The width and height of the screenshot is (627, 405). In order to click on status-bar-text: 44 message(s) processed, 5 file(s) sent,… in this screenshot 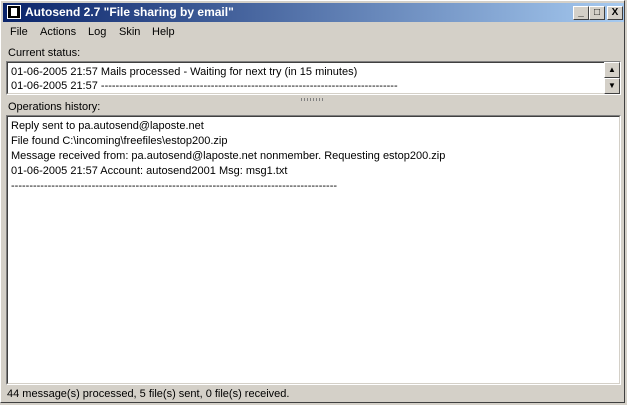, I will do `click(148, 394)`.